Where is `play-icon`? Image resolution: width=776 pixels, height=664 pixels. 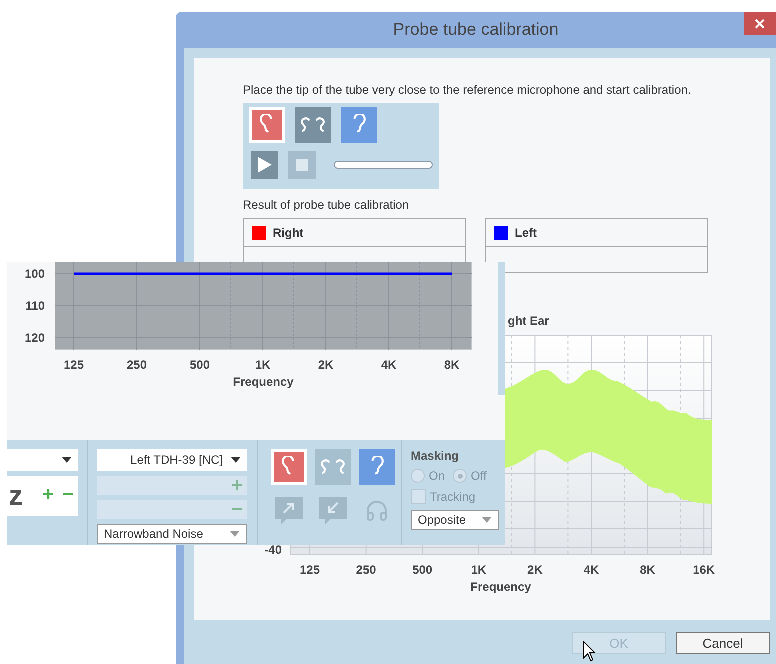 play-icon is located at coordinates (265, 165).